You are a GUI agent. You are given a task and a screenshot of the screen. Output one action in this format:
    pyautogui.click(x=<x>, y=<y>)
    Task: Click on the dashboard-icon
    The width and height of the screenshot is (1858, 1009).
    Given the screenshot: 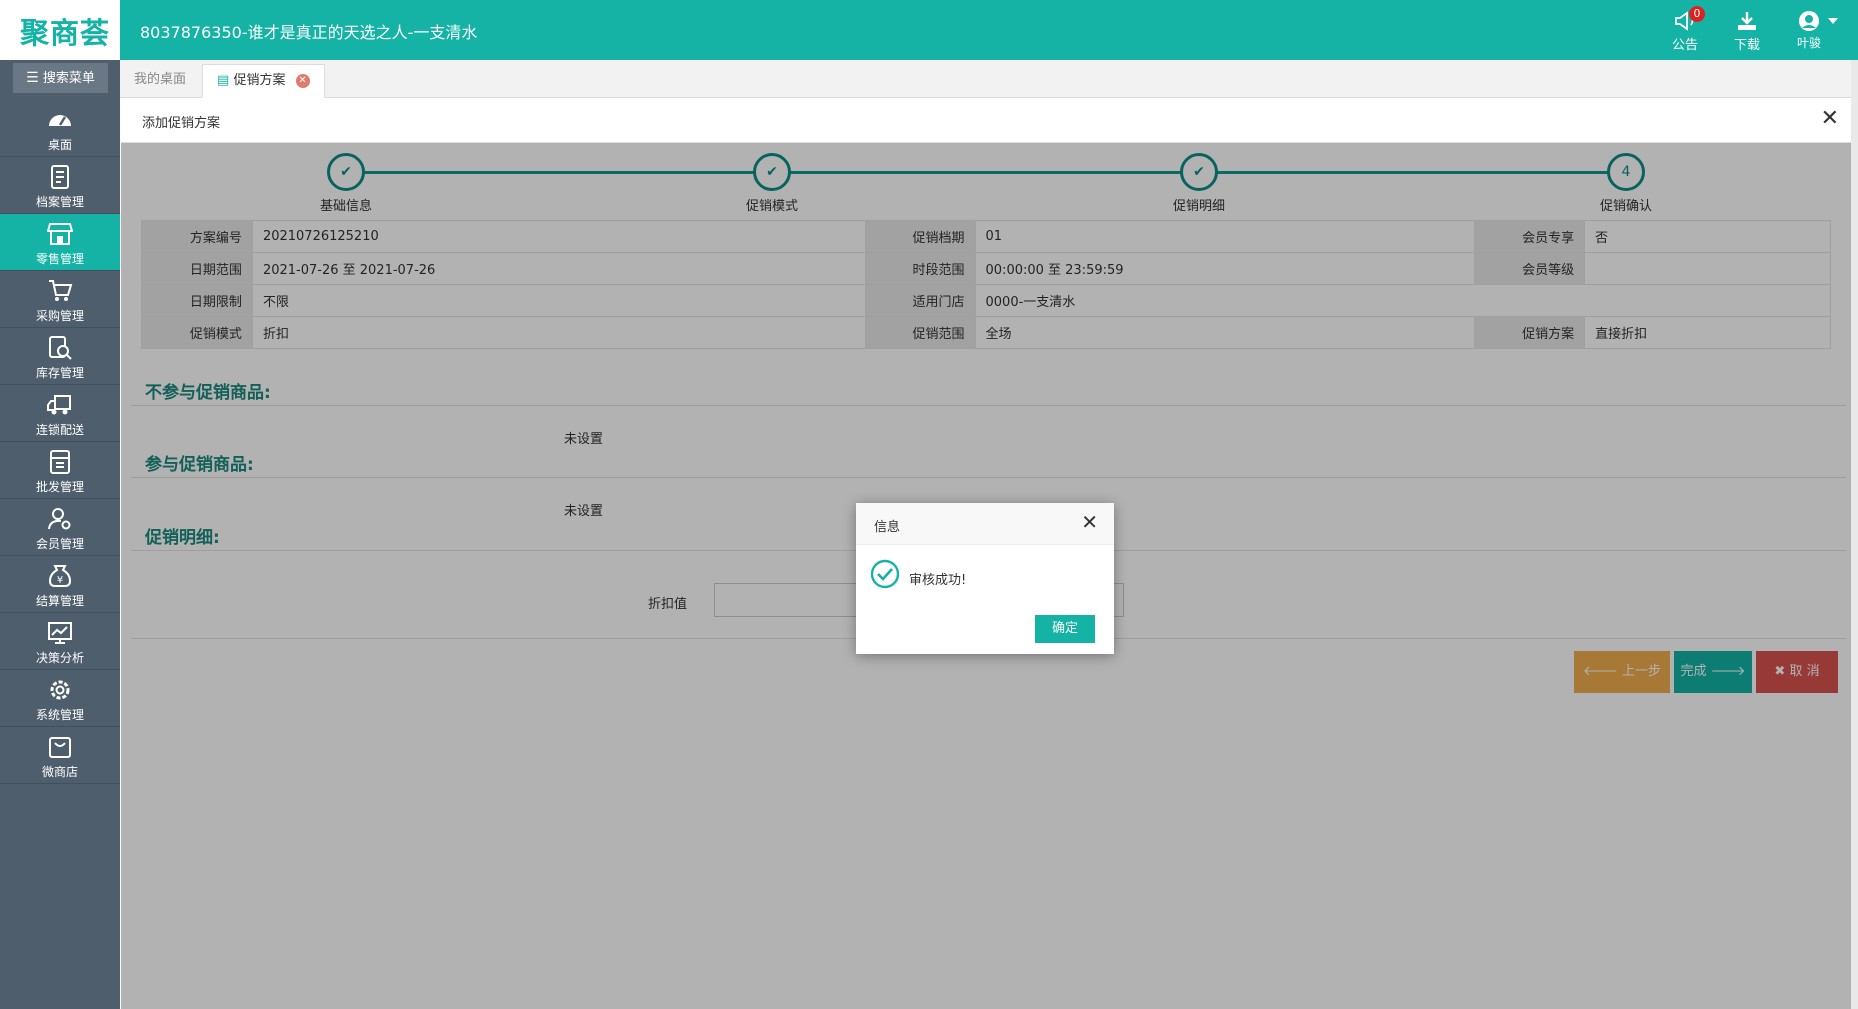 What is the action you would take?
    pyautogui.click(x=60, y=120)
    